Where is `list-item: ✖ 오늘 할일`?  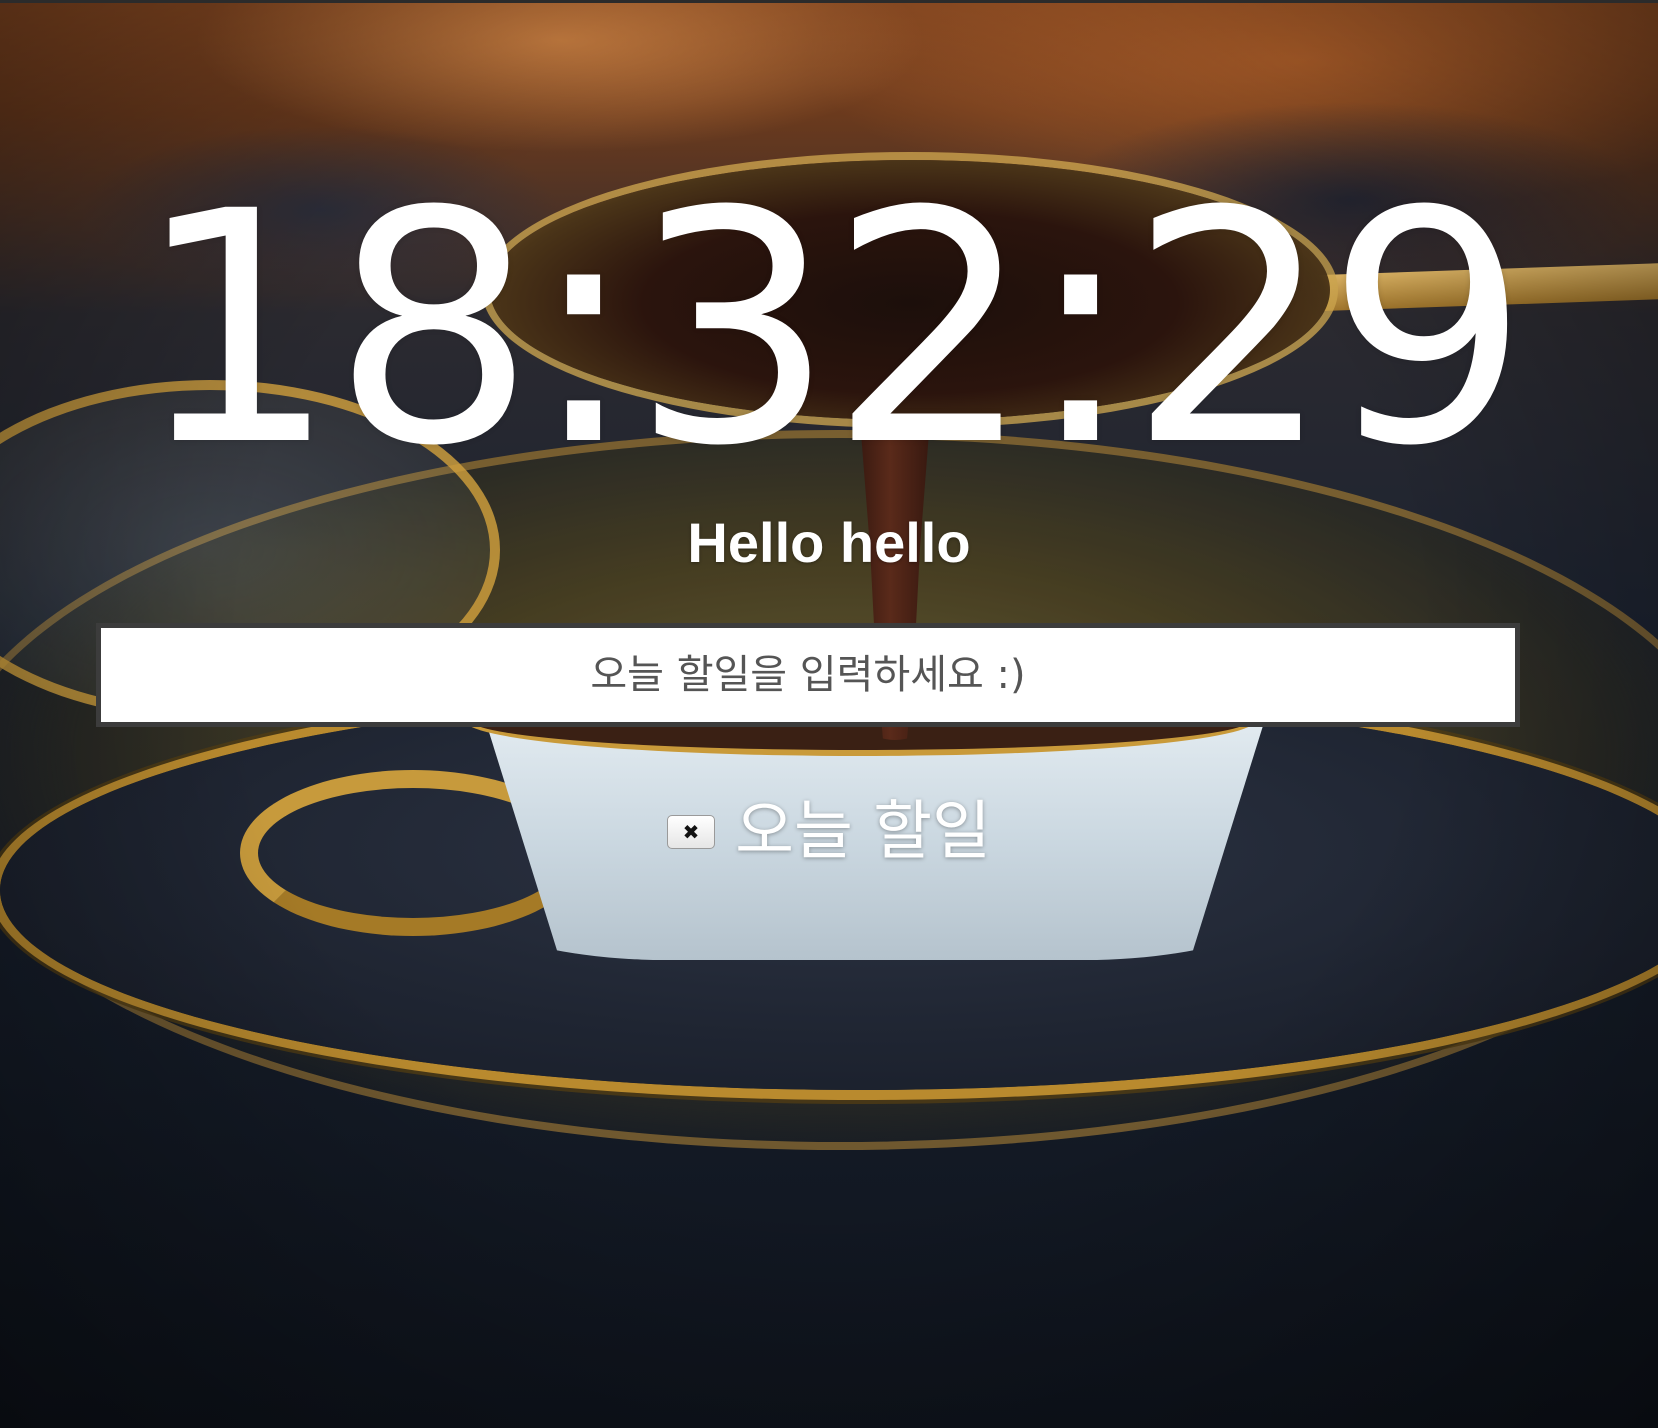 list-item: ✖ 오늘 할일 is located at coordinates (829, 832).